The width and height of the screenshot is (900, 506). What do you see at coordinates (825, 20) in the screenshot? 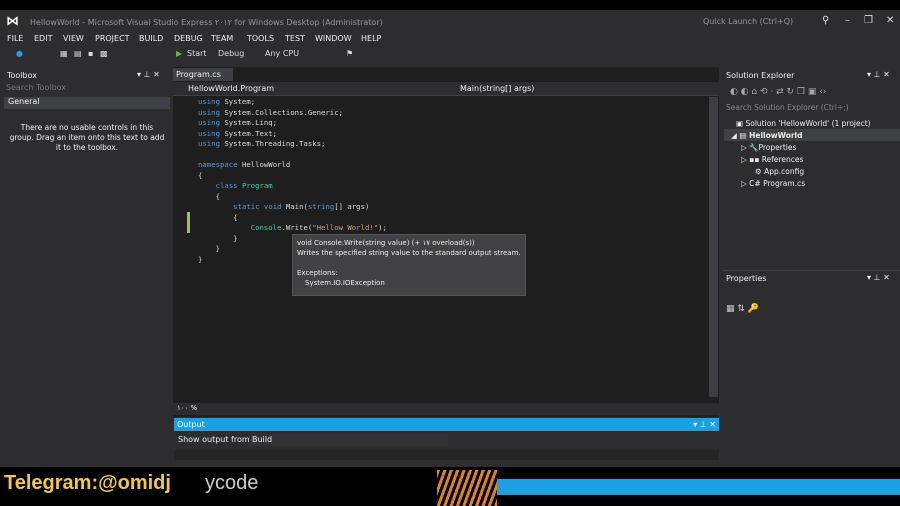
I see `search-icon: ⚲` at bounding box center [825, 20].